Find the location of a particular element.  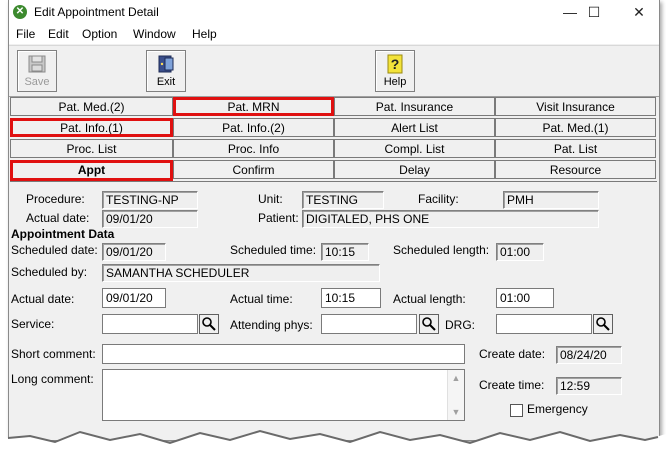

scheduled-time-field: 10:15 is located at coordinates (345, 252).